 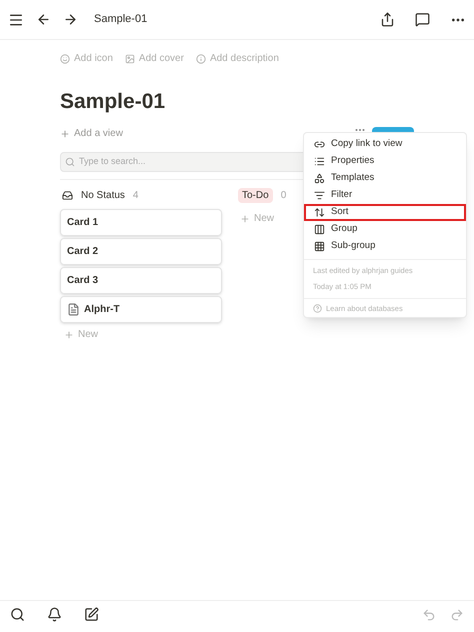 I want to click on menu-item: Templates, so click(x=385, y=178).